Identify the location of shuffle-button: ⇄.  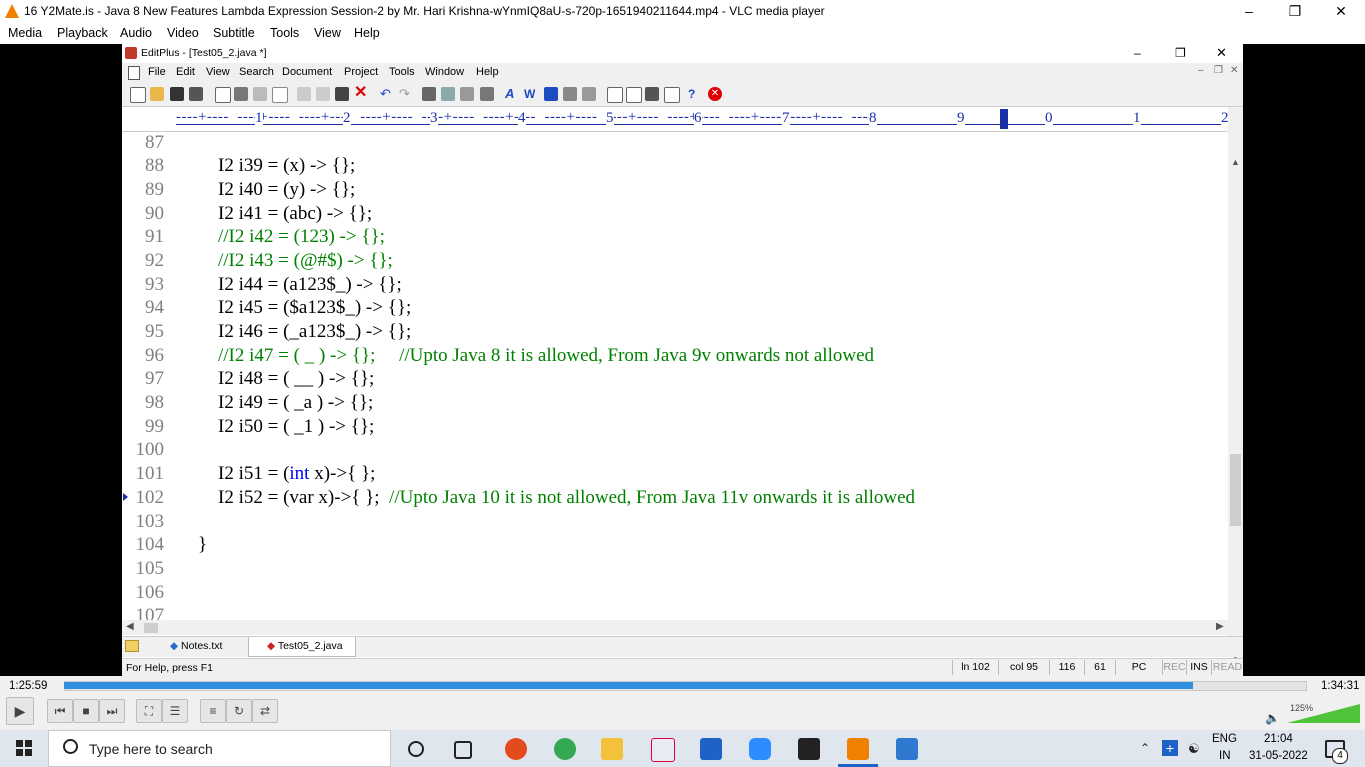
(265, 711).